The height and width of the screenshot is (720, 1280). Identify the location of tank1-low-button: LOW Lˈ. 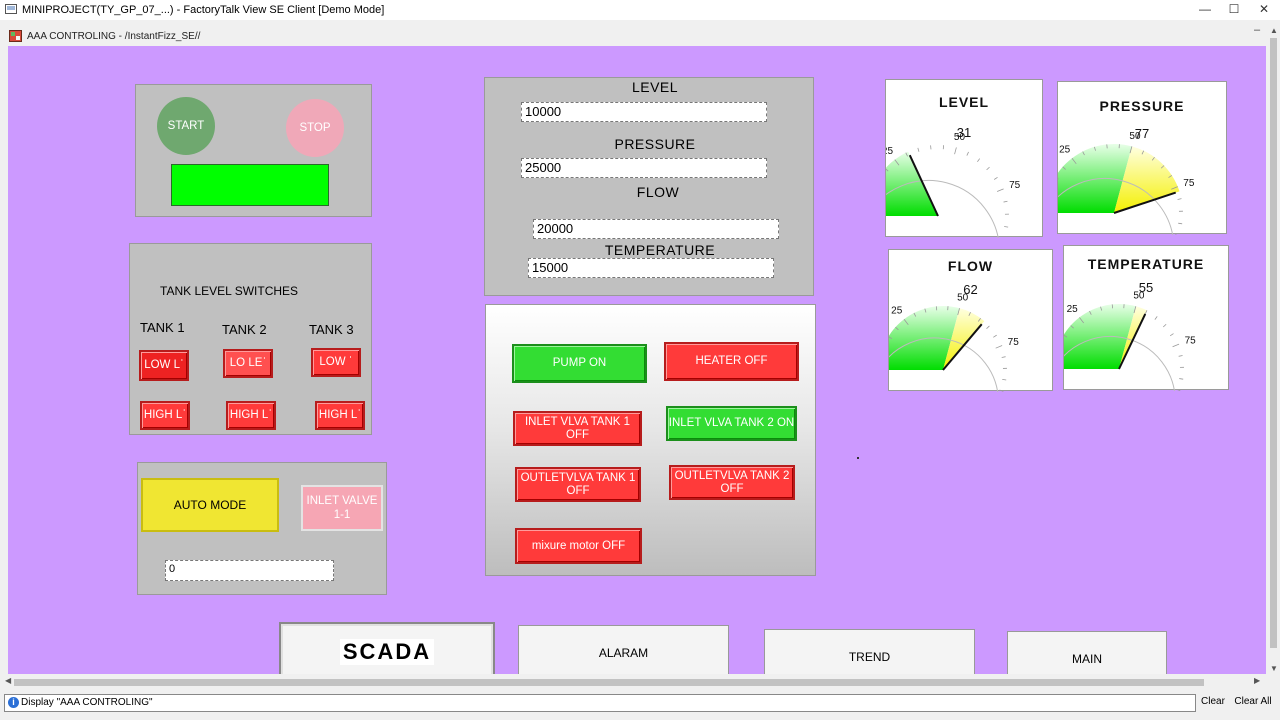
(164, 365).